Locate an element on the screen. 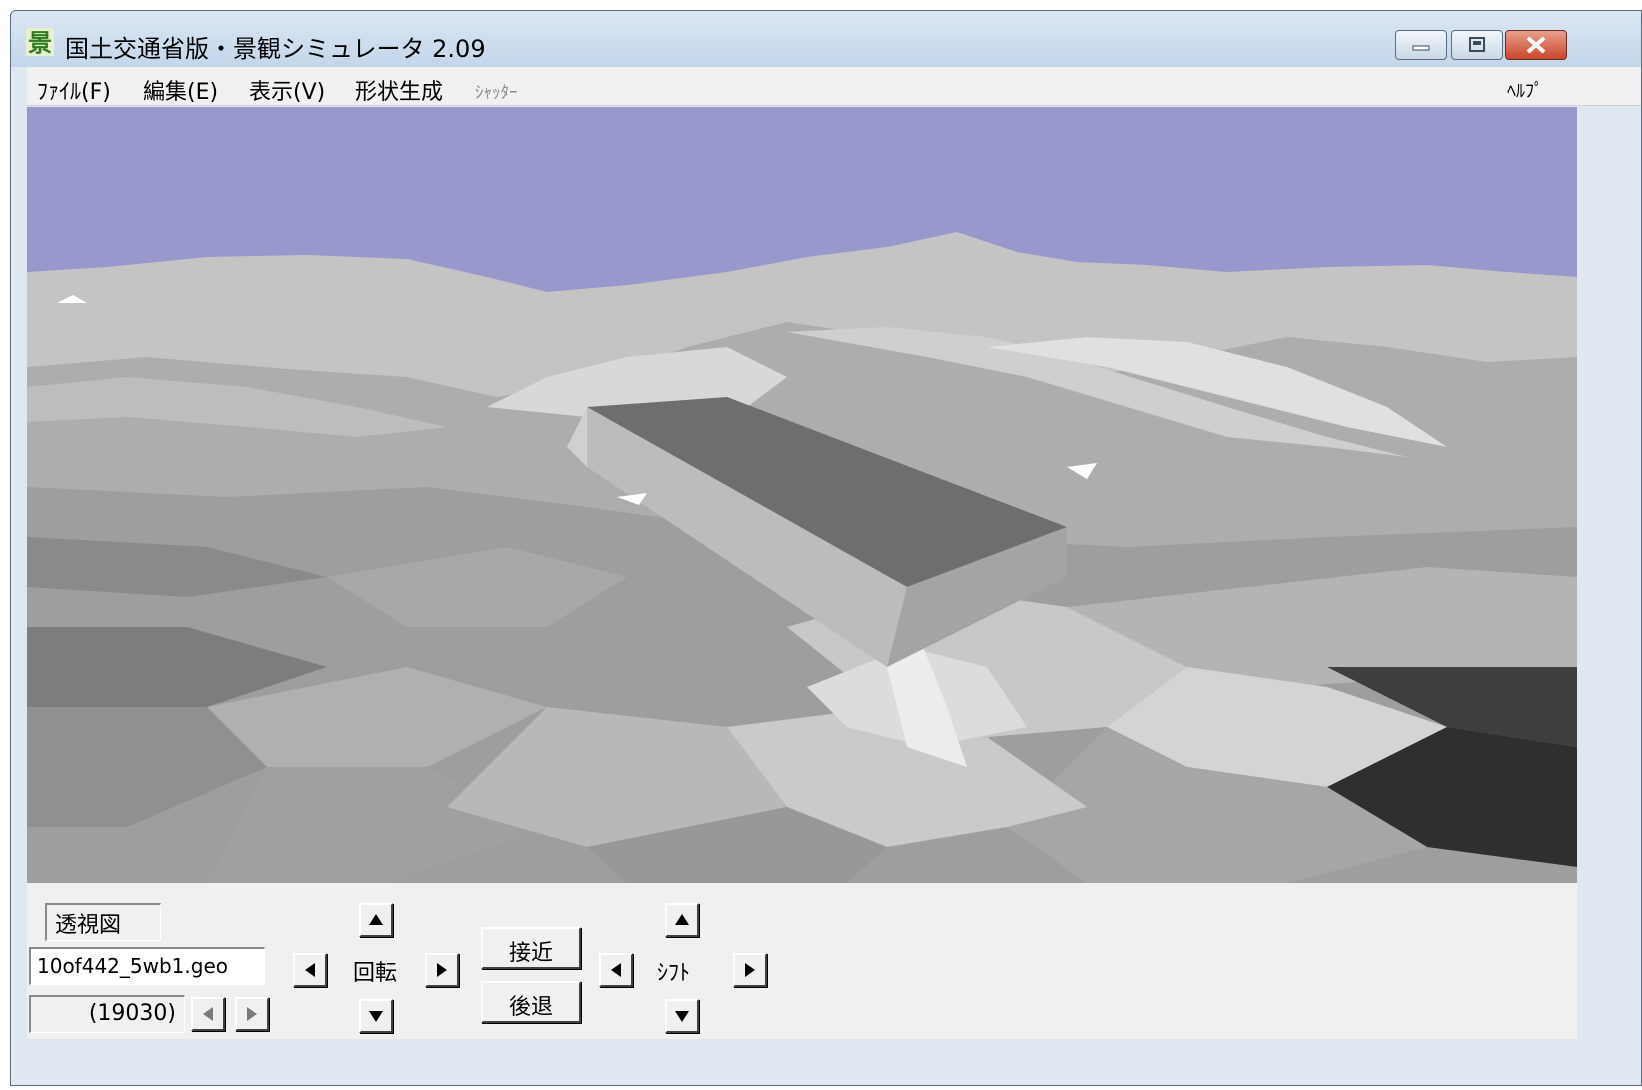  shift-down-button is located at coordinates (682, 1016).